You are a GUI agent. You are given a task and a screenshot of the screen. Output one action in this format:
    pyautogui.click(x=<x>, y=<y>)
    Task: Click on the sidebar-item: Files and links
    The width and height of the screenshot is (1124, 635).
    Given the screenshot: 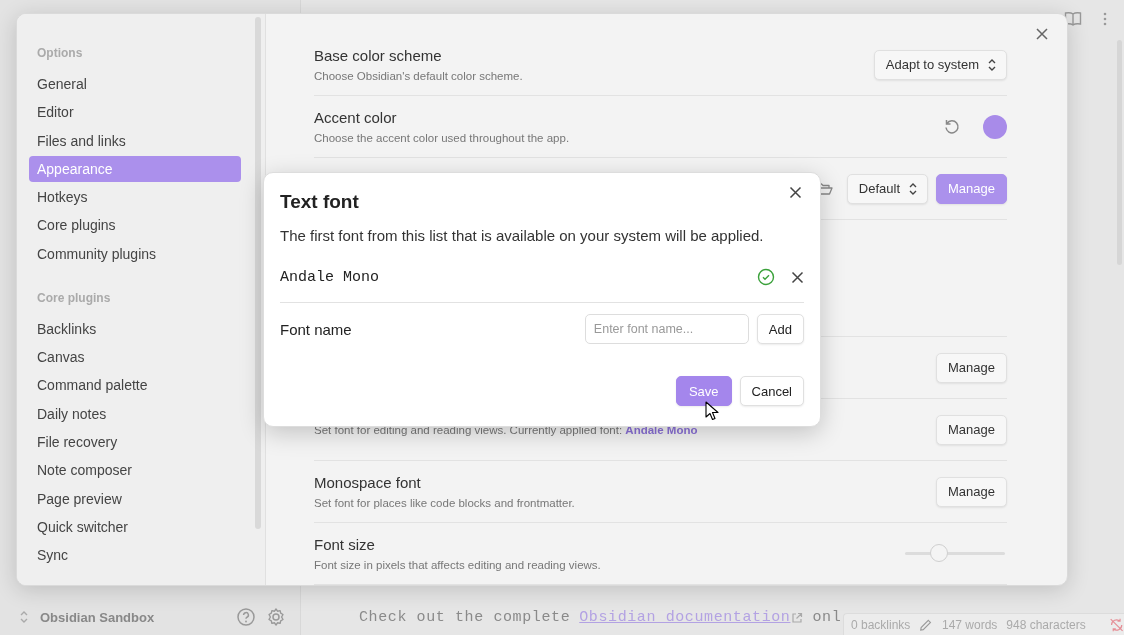 What is the action you would take?
    pyautogui.click(x=135, y=140)
    